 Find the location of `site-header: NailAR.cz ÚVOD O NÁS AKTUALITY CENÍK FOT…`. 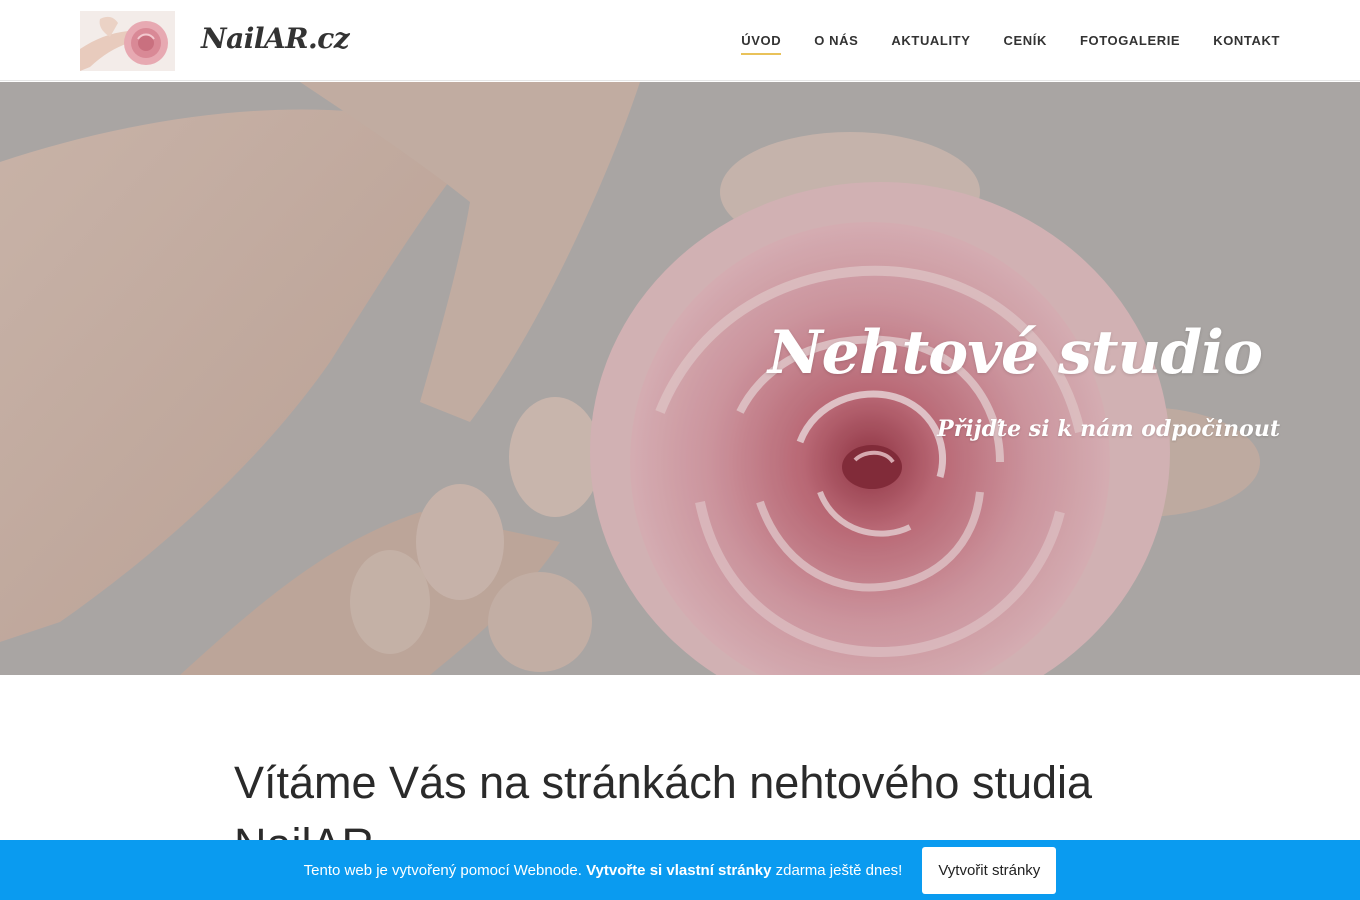

site-header: NailAR.cz ÚVOD O NÁS AKTUALITY CENÍK FOT… is located at coordinates (680, 40).